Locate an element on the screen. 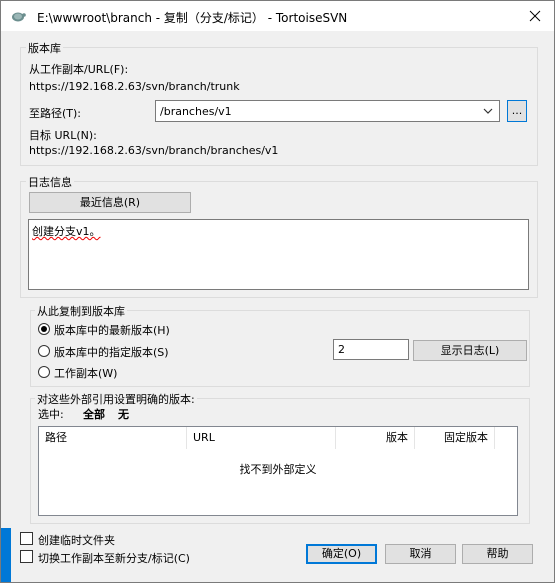 The width and height of the screenshot is (555, 583). ok-button: 确定(O) is located at coordinates (341, 554).